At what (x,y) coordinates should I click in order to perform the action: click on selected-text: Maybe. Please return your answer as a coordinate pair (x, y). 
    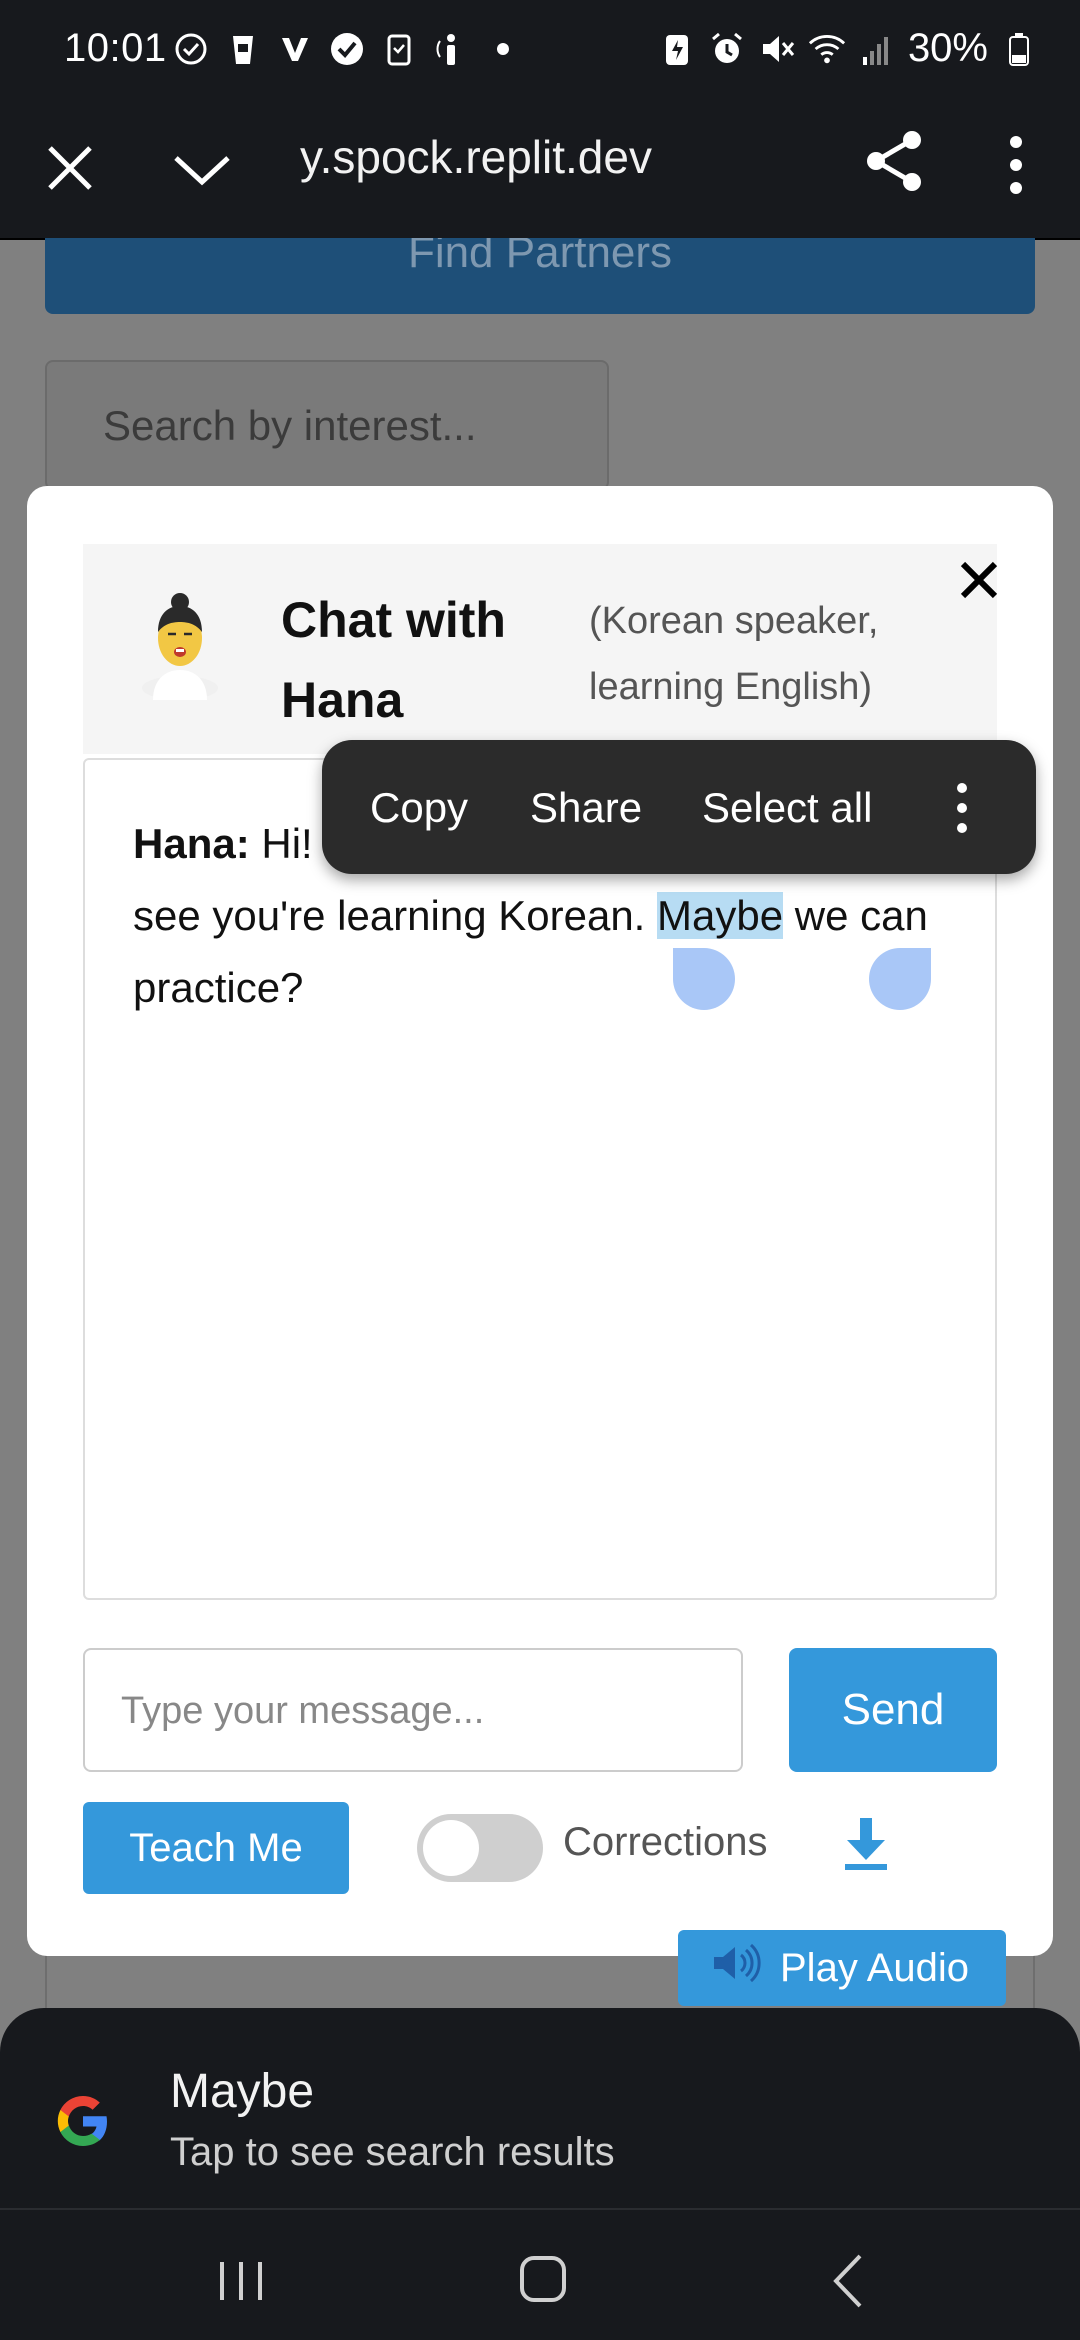
    Looking at the image, I should click on (720, 915).